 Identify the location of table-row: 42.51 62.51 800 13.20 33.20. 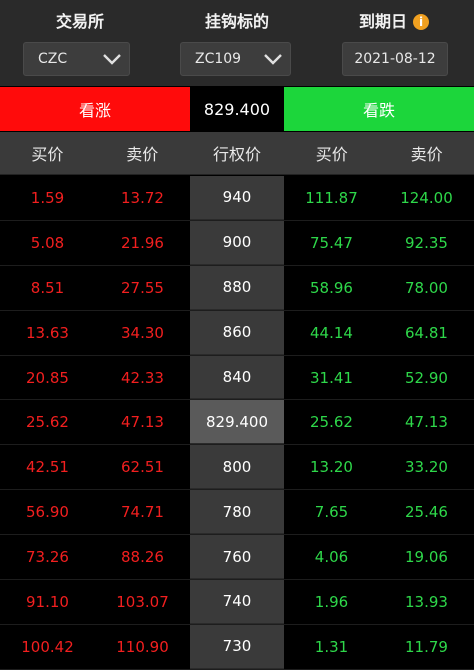
(237, 468).